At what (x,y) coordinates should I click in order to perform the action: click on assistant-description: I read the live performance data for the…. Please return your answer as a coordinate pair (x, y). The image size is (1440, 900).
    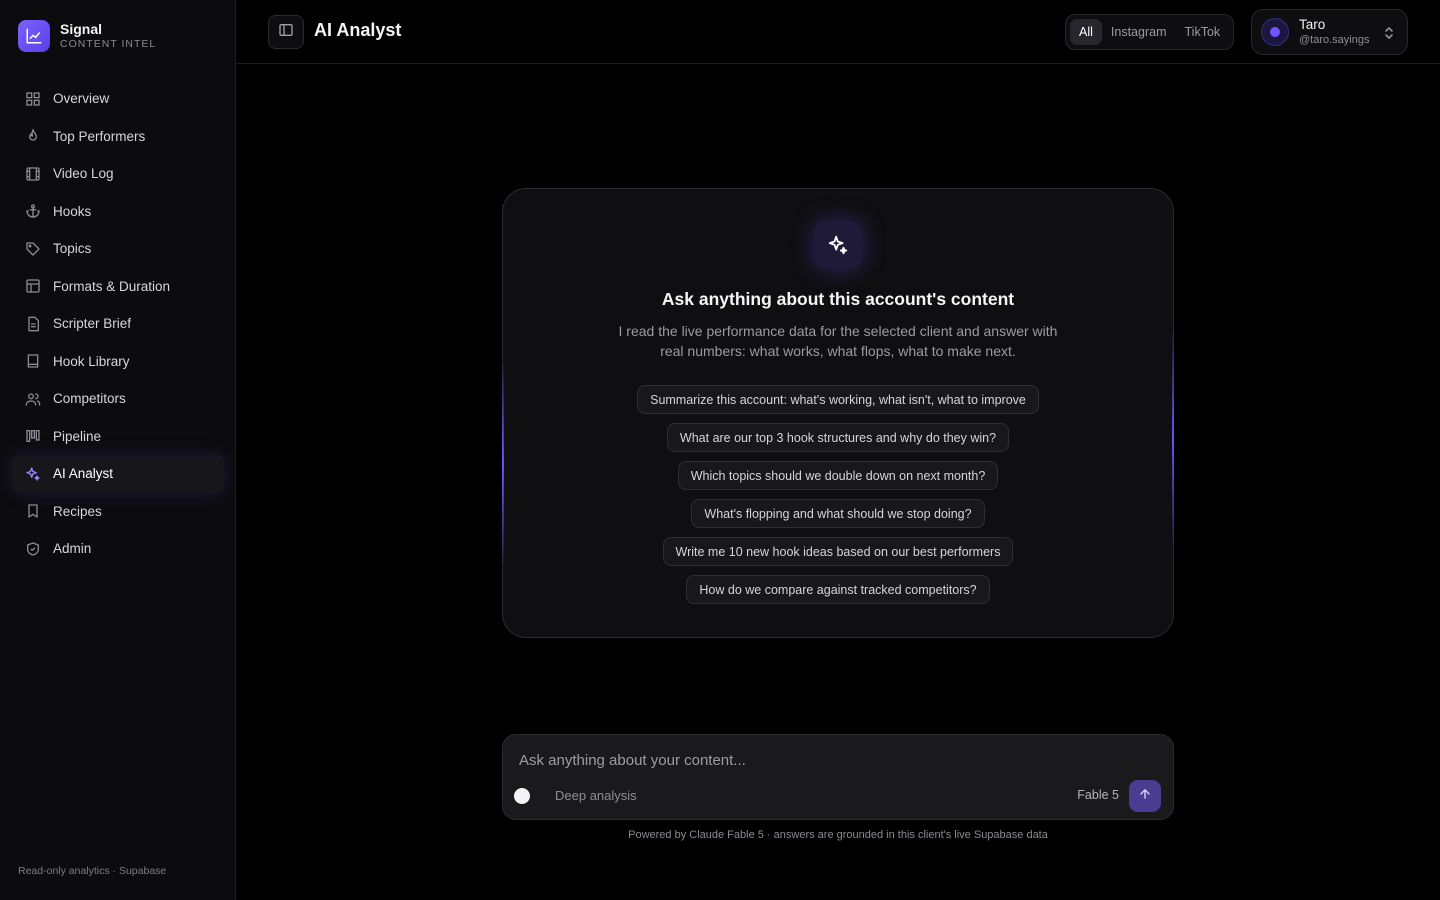
    Looking at the image, I should click on (838, 341).